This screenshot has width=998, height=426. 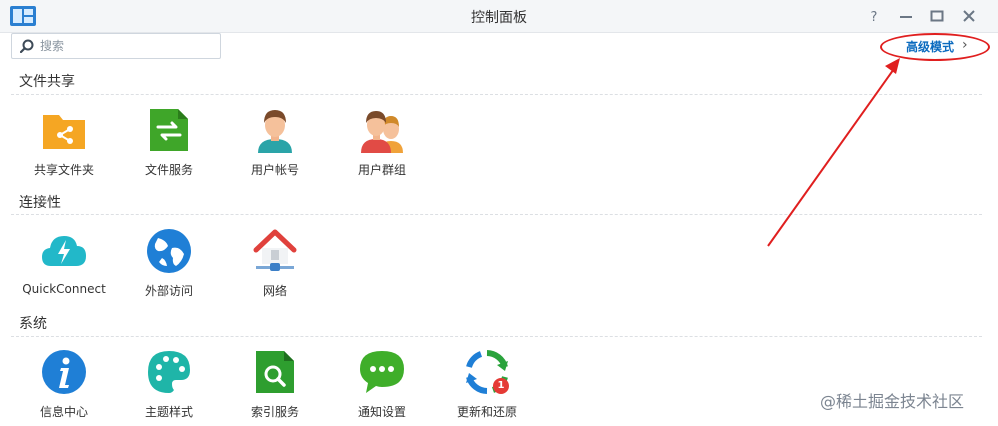 What do you see at coordinates (930, 46) in the screenshot?
I see `advanced-mode-link: 高级模式` at bounding box center [930, 46].